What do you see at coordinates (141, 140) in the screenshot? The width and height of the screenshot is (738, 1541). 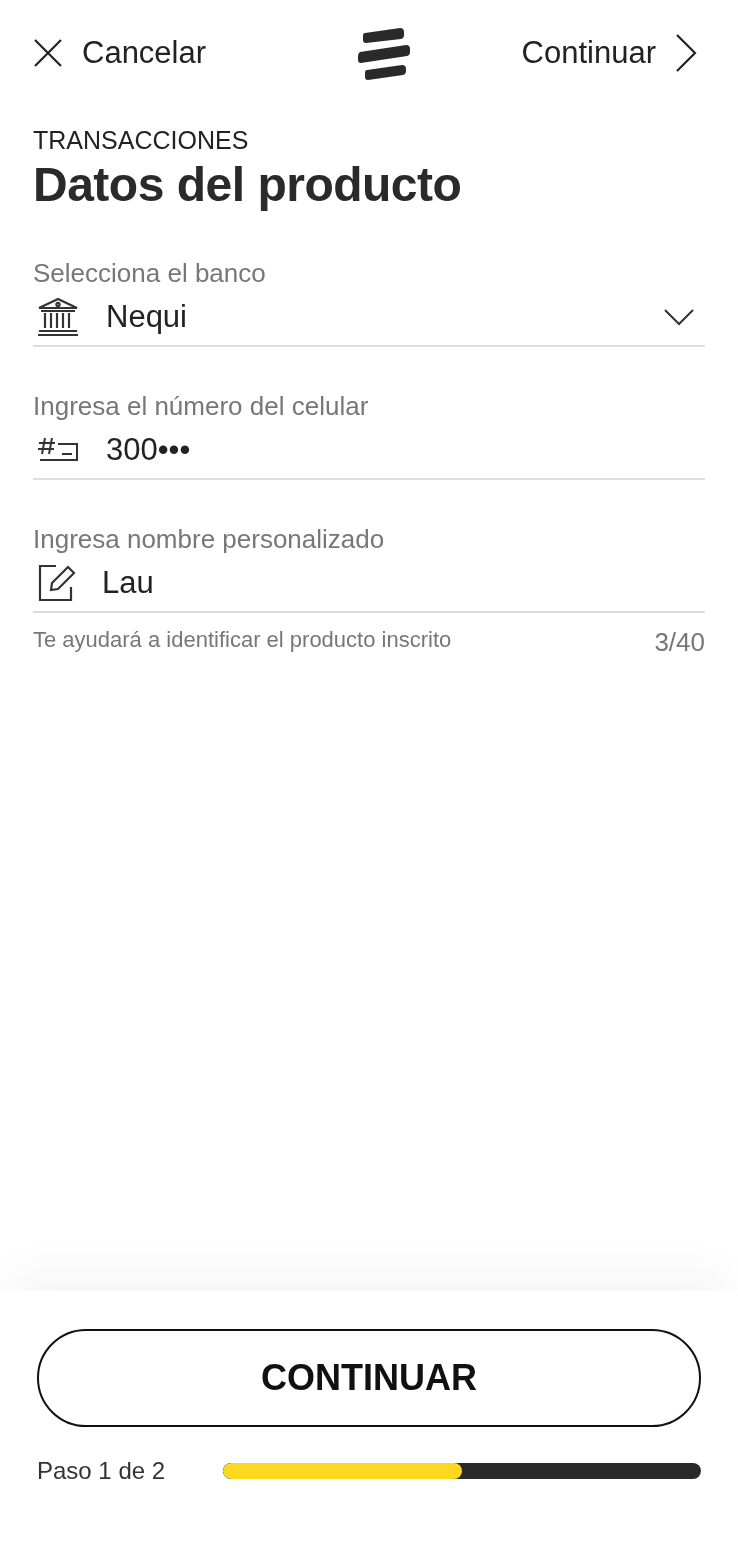 I see `section-label: TRANSACCIONES` at bounding box center [141, 140].